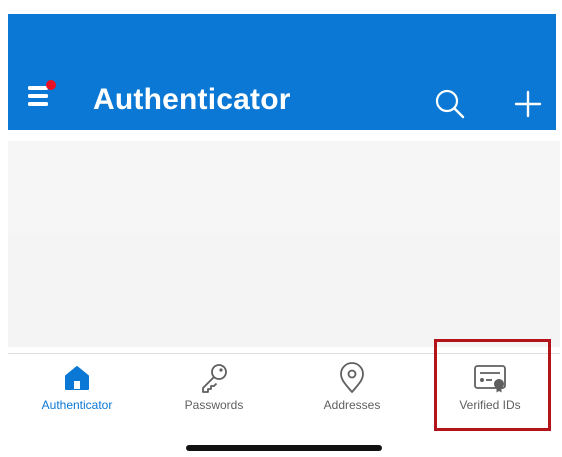 Image resolution: width=562 pixels, height=457 pixels. I want to click on page-title: Authenticator, so click(192, 99).